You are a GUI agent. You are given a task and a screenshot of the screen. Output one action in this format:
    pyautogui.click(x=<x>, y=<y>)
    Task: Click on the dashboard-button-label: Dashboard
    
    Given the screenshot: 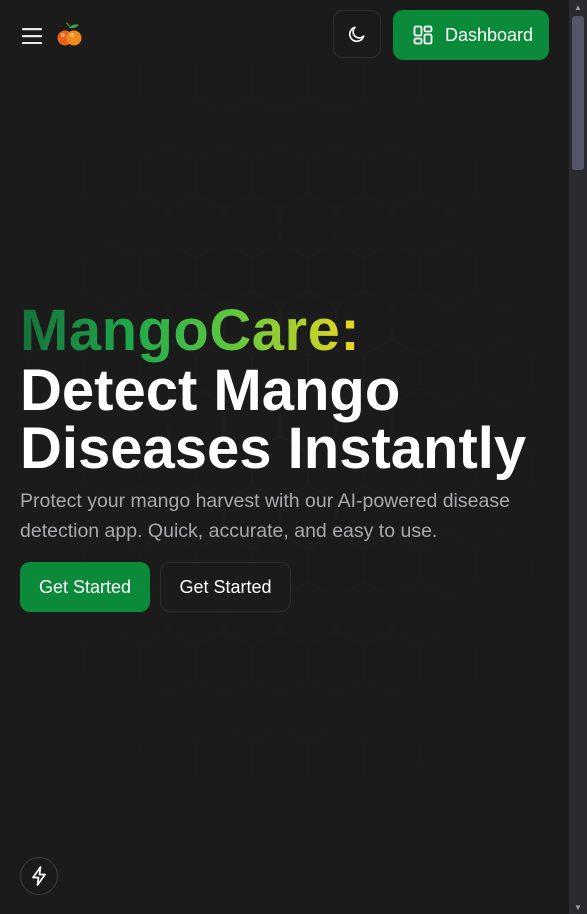 What is the action you would take?
    pyautogui.click(x=489, y=34)
    